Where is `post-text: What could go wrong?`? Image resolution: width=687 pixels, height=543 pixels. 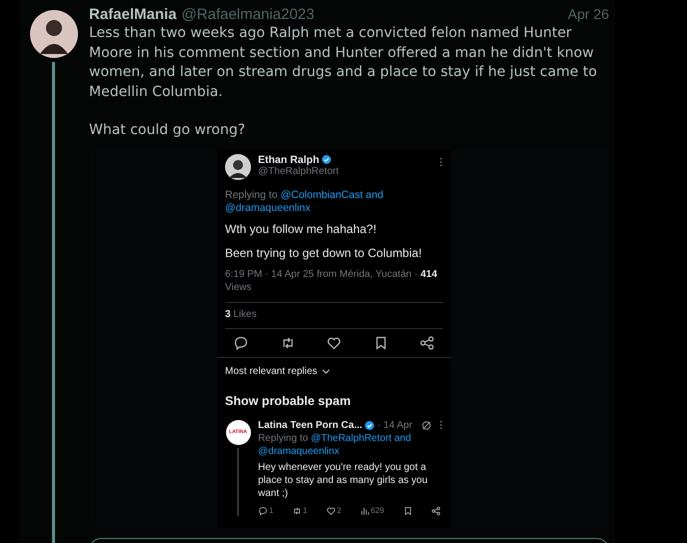 post-text: What could go wrong? is located at coordinates (167, 130).